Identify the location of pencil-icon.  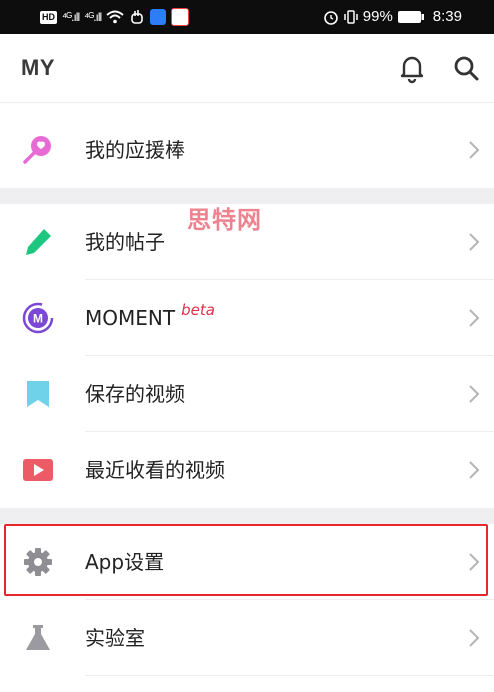
(38, 242).